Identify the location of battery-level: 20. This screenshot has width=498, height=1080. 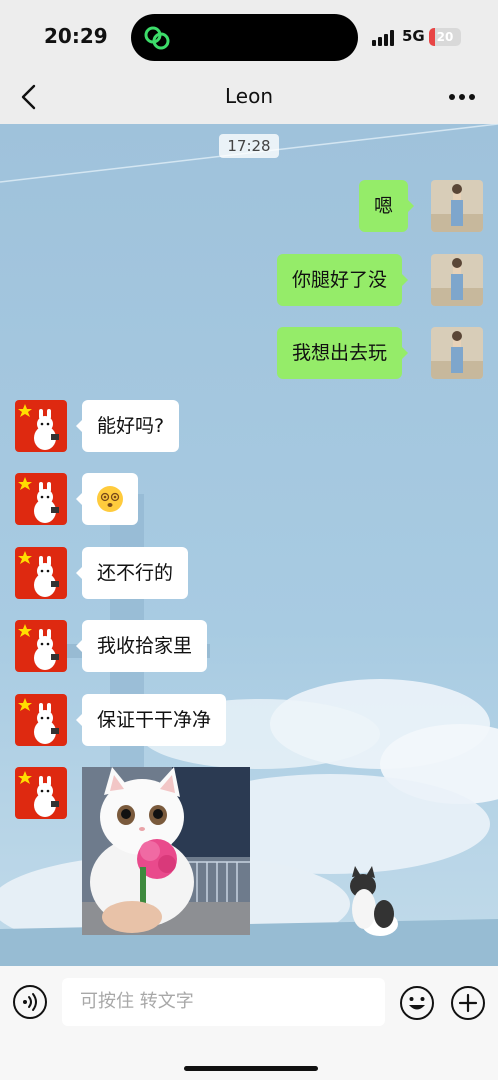
(445, 37).